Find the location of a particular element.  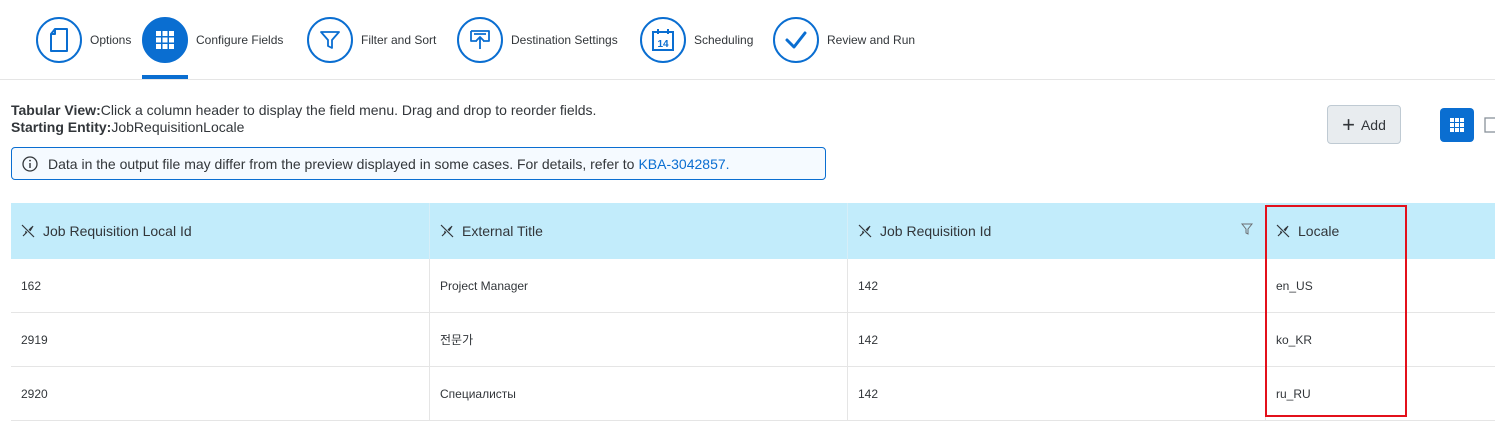

plus-icon: + is located at coordinates (1348, 124).